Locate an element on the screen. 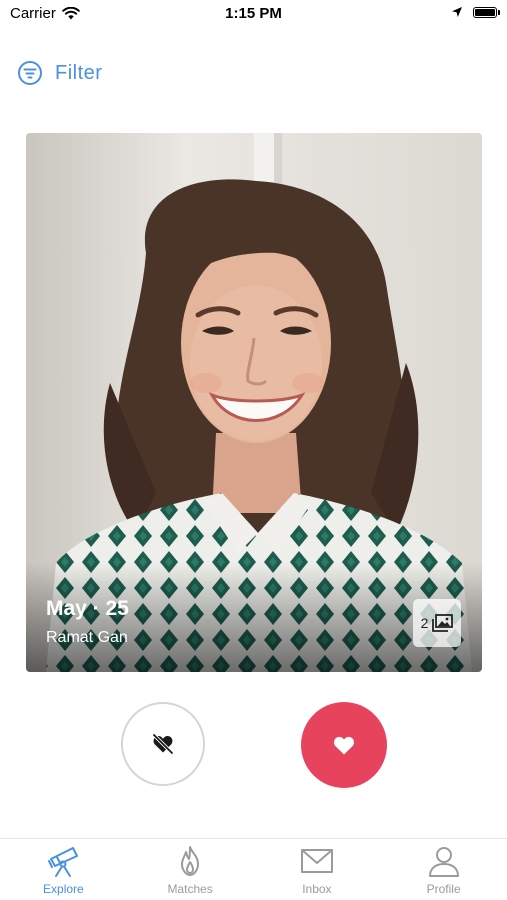 The image size is (507, 900). tab-inbox: Inbox is located at coordinates (317, 869).